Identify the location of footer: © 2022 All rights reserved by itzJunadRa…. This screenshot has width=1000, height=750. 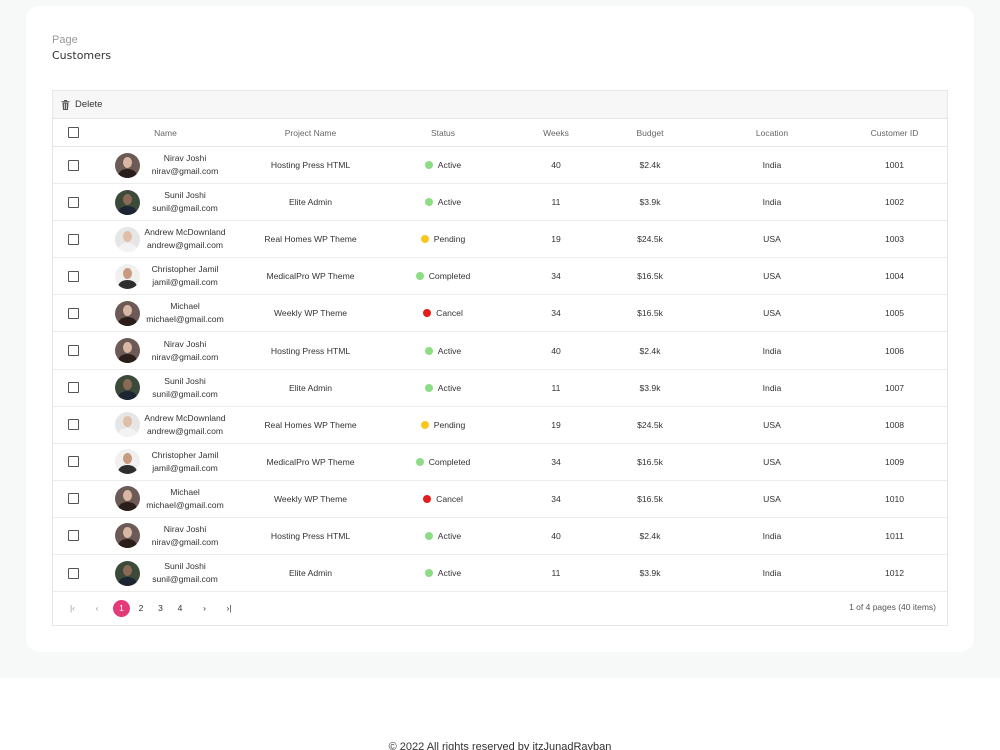
(500, 714).